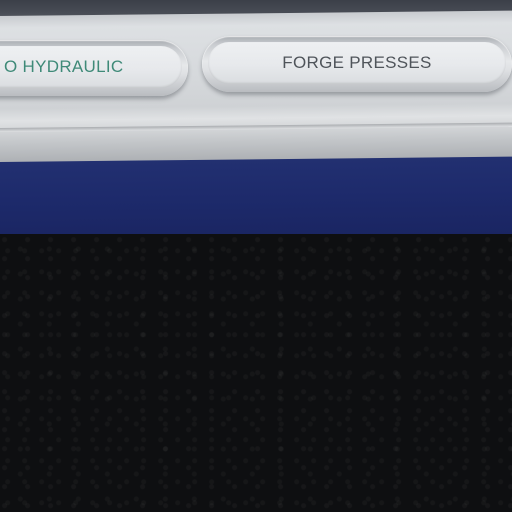  I want to click on panel-divider, so click(256, 127).